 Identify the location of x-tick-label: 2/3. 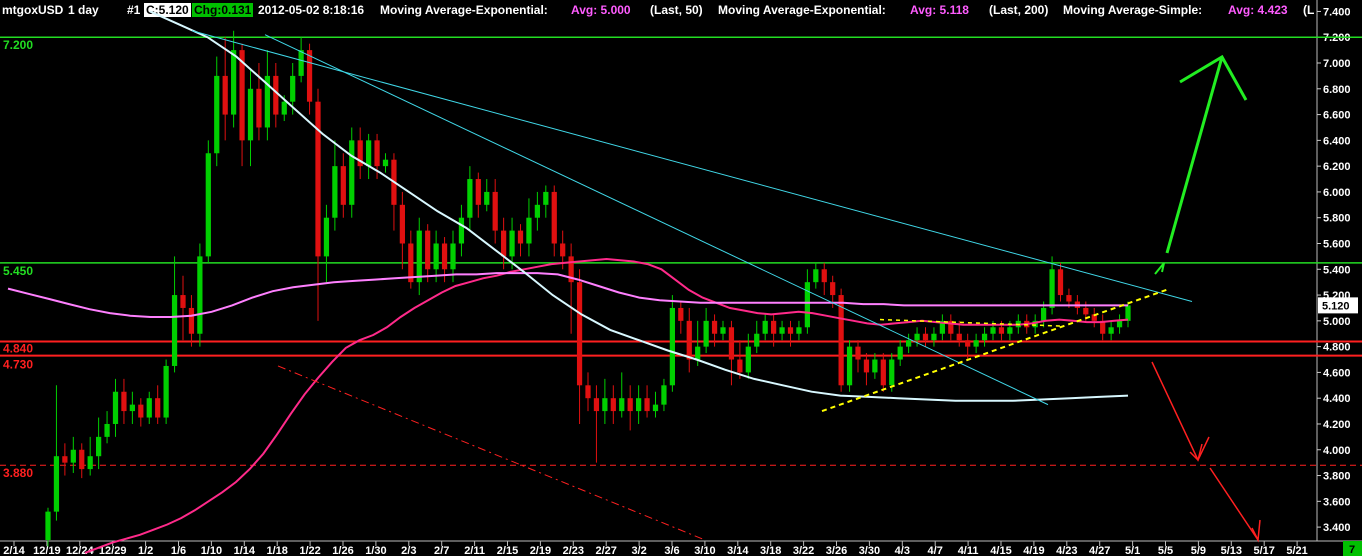
(408, 550).